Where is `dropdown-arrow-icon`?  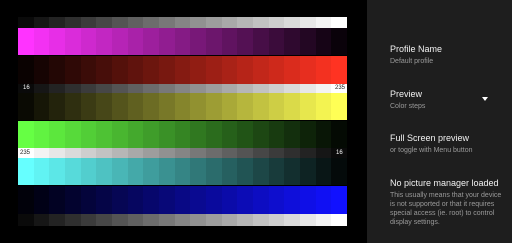
dropdown-arrow-icon is located at coordinates (485, 99).